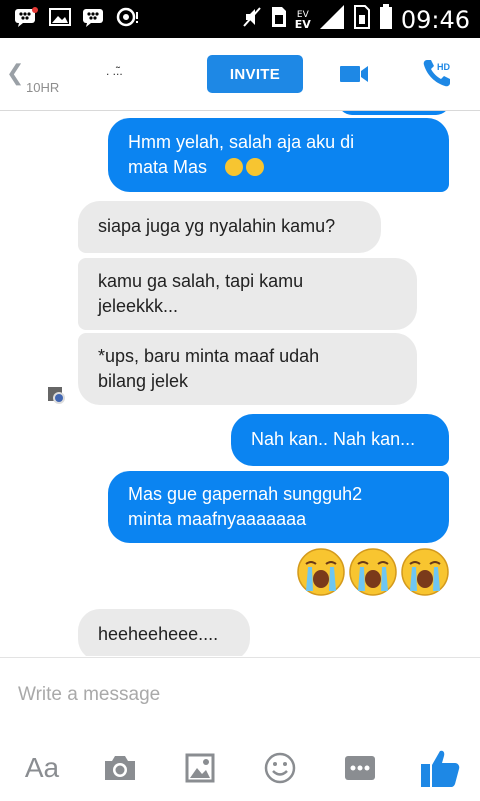 Image resolution: width=480 pixels, height=801 pixels. What do you see at coordinates (217, 519) in the screenshot?
I see `message-text: minta maafnyaaaaaaa` at bounding box center [217, 519].